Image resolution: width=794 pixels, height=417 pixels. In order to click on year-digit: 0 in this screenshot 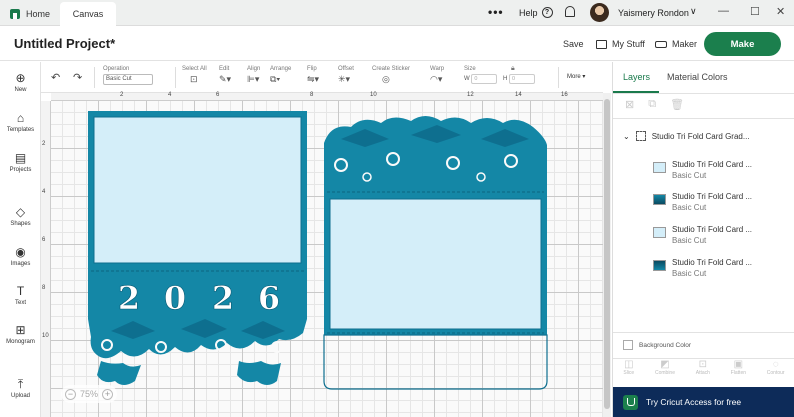, I will do `click(175, 298)`.